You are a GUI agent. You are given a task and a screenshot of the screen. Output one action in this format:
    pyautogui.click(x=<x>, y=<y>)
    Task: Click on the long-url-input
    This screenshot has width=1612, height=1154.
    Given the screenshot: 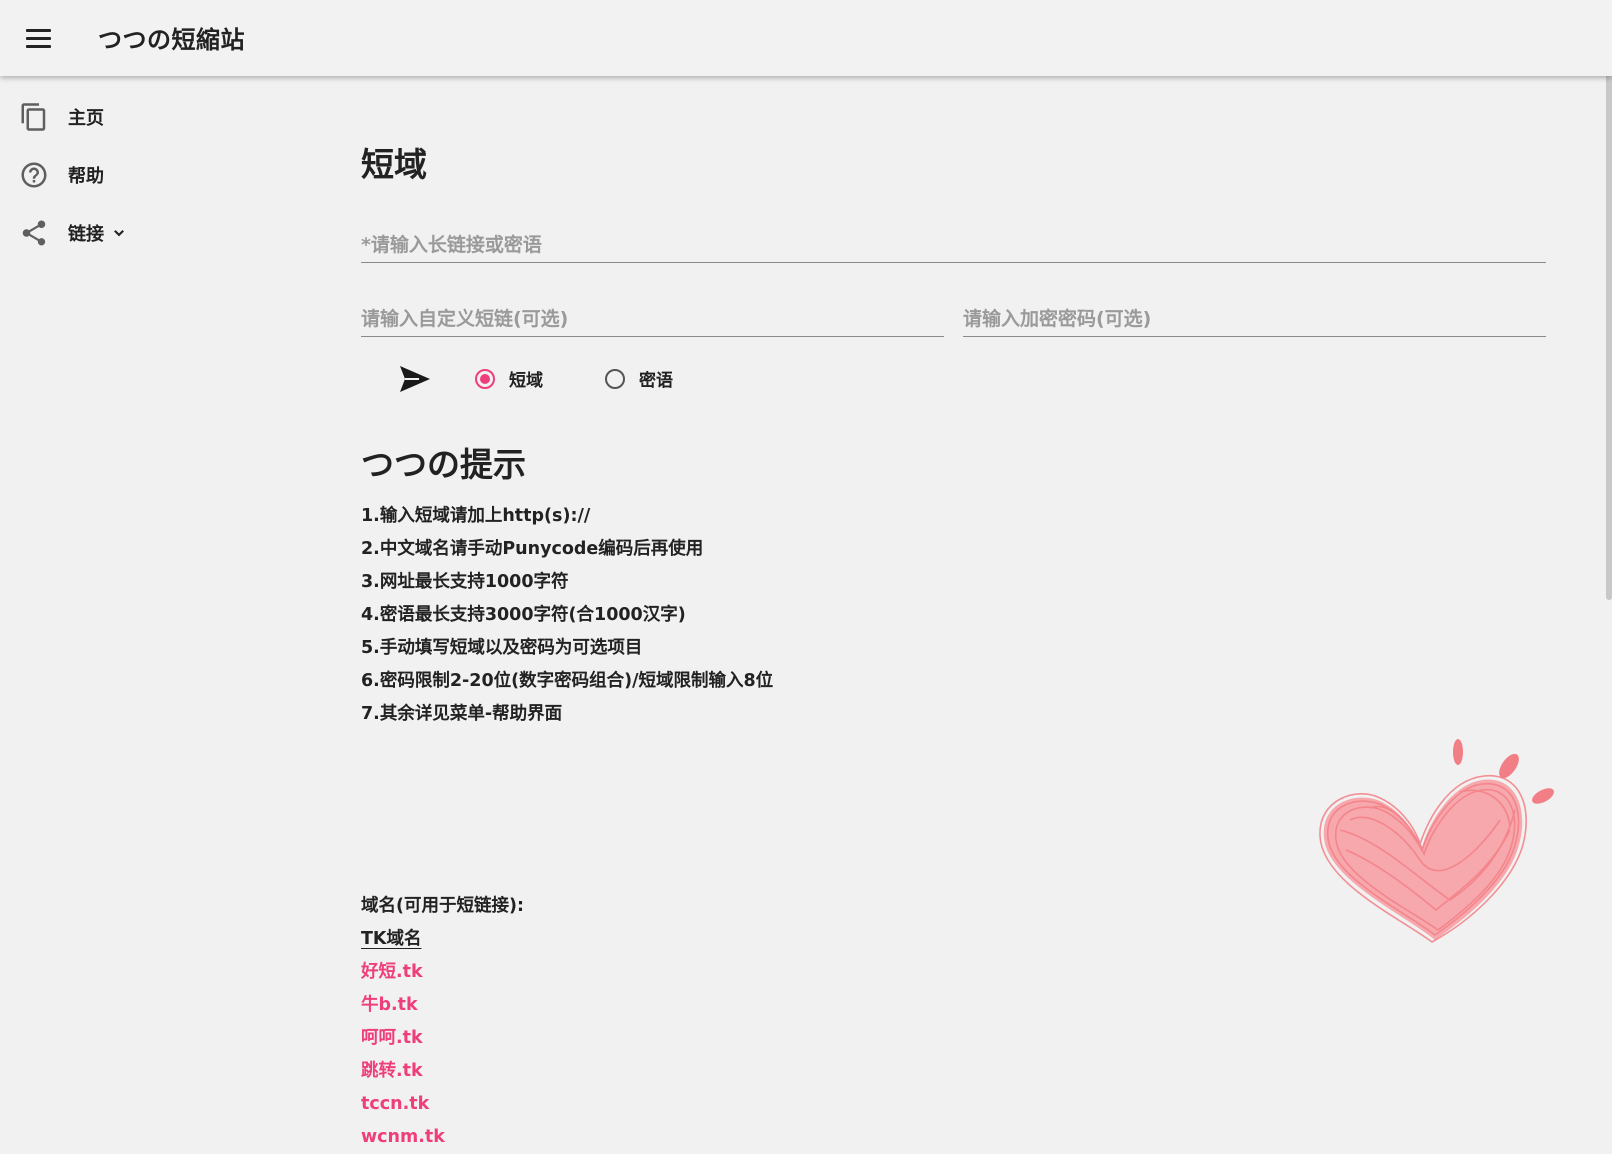 What is the action you would take?
    pyautogui.click(x=953, y=245)
    